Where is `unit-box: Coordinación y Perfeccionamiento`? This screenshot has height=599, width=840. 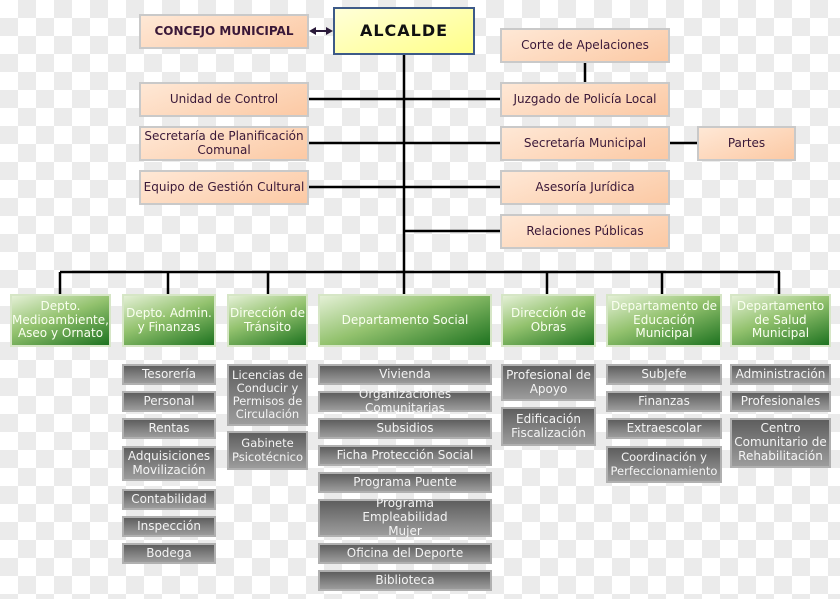
unit-box: Coordinación y Perfeccionamiento is located at coordinates (664, 464).